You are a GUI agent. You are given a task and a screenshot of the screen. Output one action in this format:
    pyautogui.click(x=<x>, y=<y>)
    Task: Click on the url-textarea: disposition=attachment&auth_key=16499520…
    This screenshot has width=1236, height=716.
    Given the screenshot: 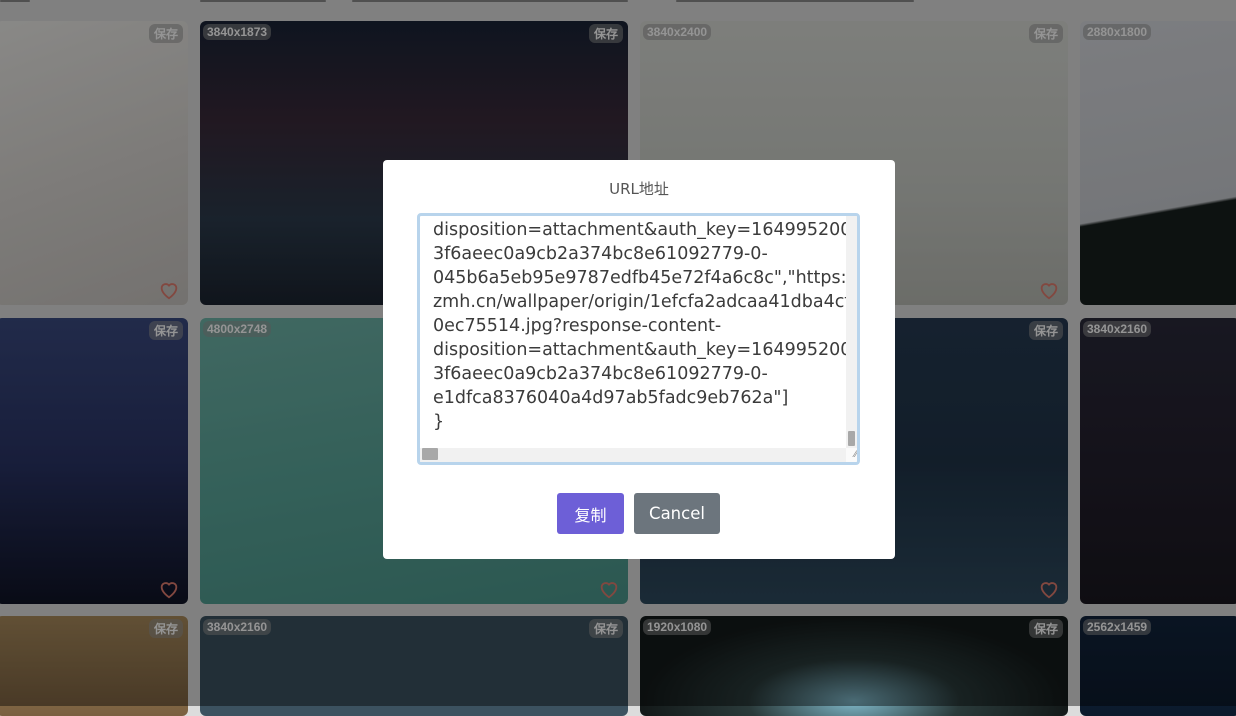 What is the action you would take?
    pyautogui.click(x=638, y=339)
    